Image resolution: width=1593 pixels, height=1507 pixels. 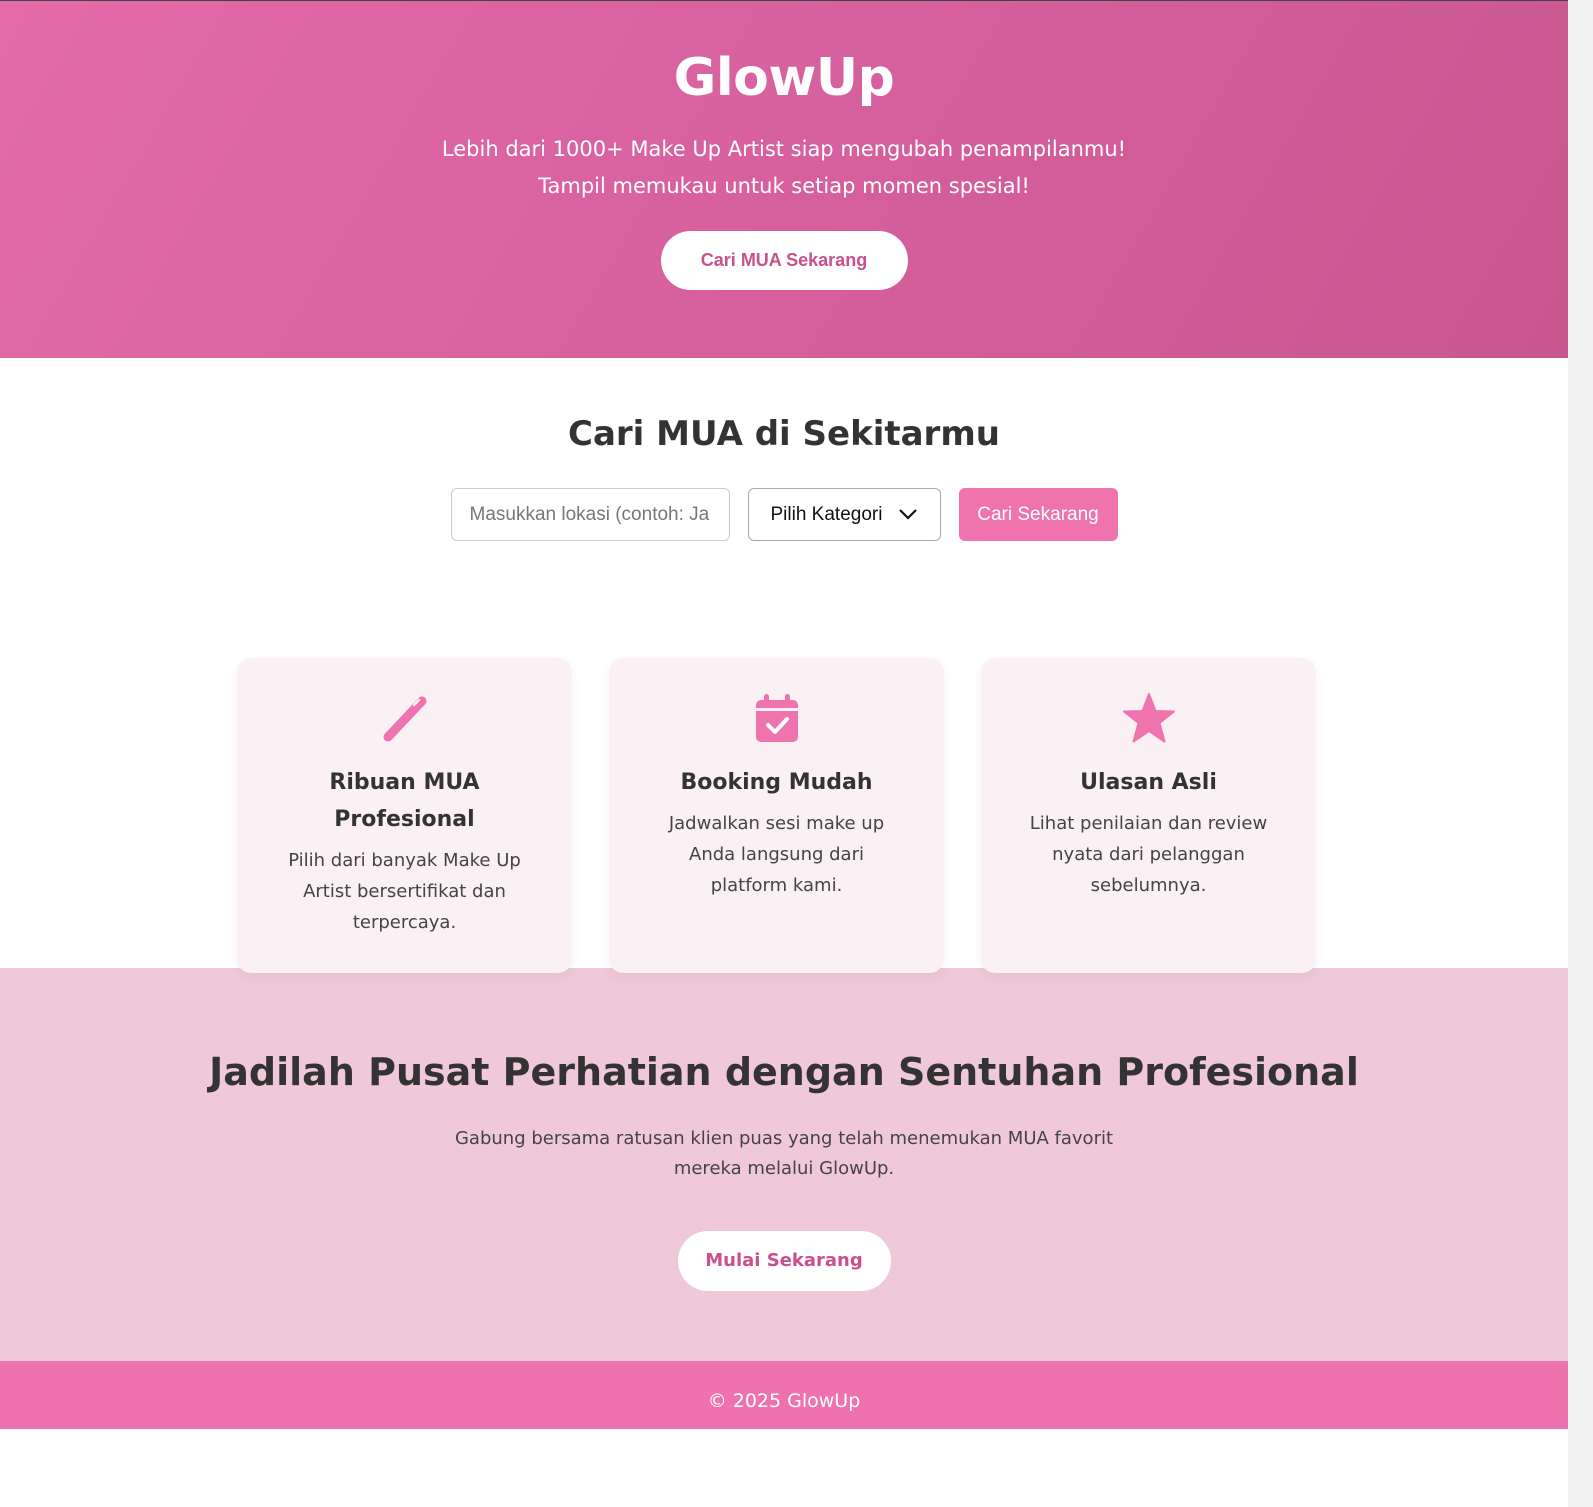 I want to click on location-input: Masukkan lokasi (contoh: Ja, so click(x=590, y=514).